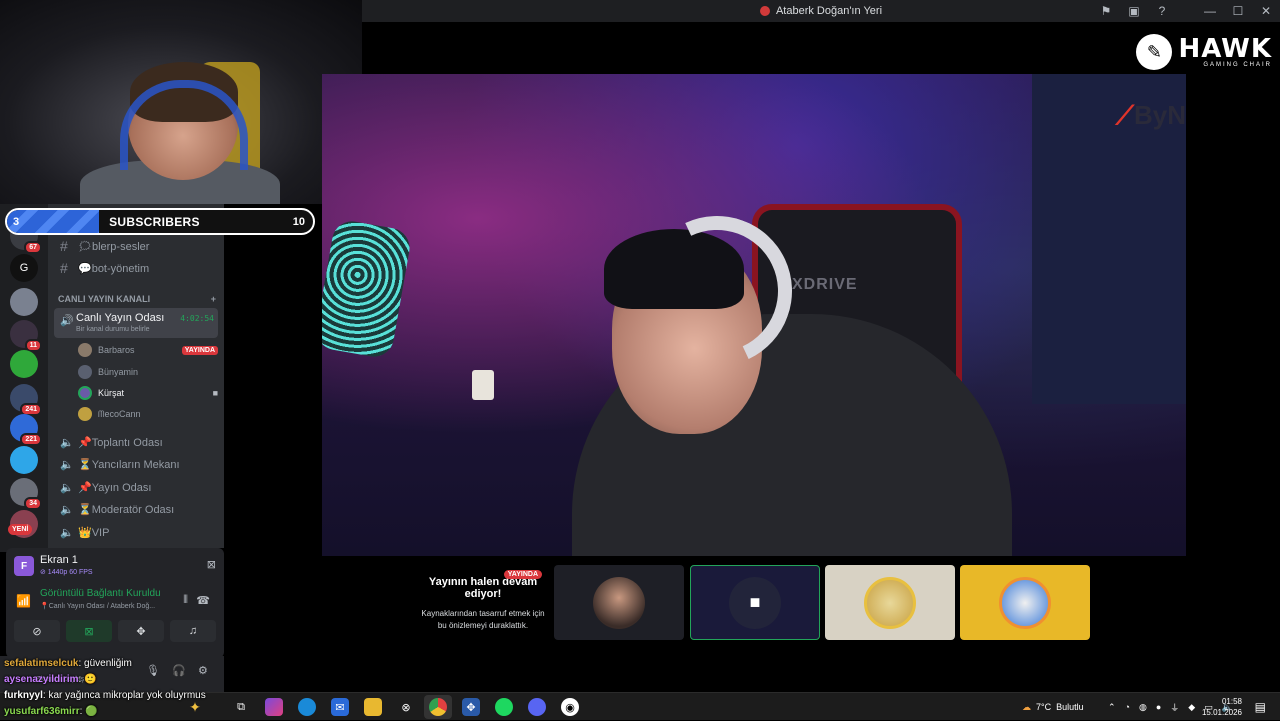 Image resolution: width=1280 pixels, height=721 pixels. I want to click on mention-badge: 67, so click(33, 247).